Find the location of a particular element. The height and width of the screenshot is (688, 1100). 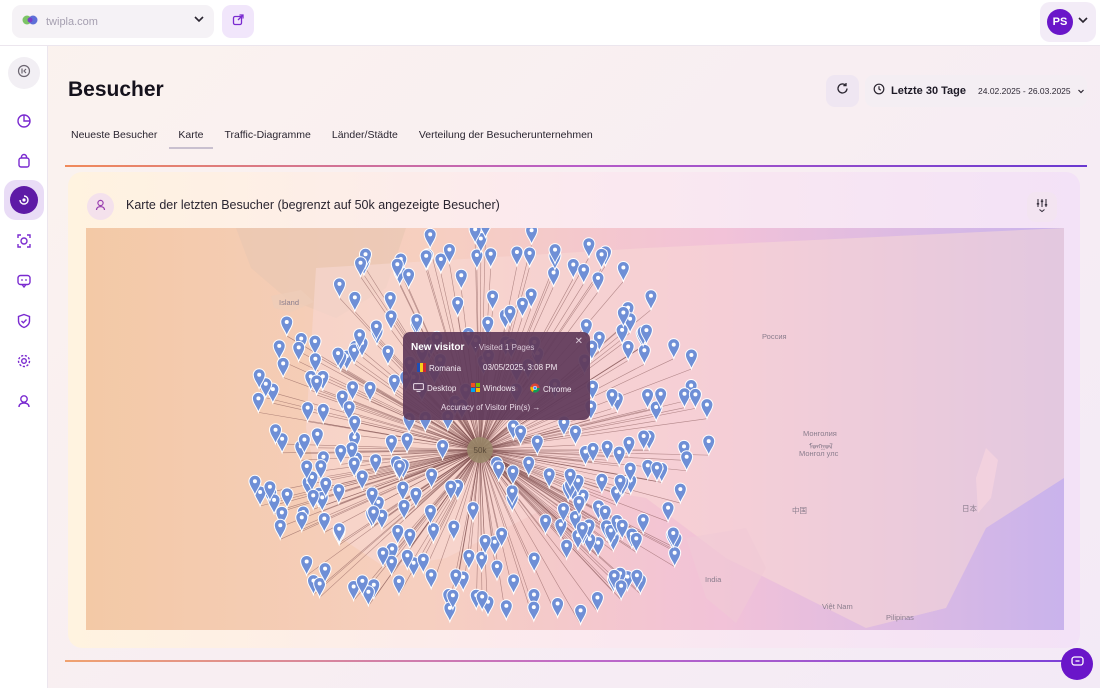

chat-icon is located at coordinates (1077, 664).